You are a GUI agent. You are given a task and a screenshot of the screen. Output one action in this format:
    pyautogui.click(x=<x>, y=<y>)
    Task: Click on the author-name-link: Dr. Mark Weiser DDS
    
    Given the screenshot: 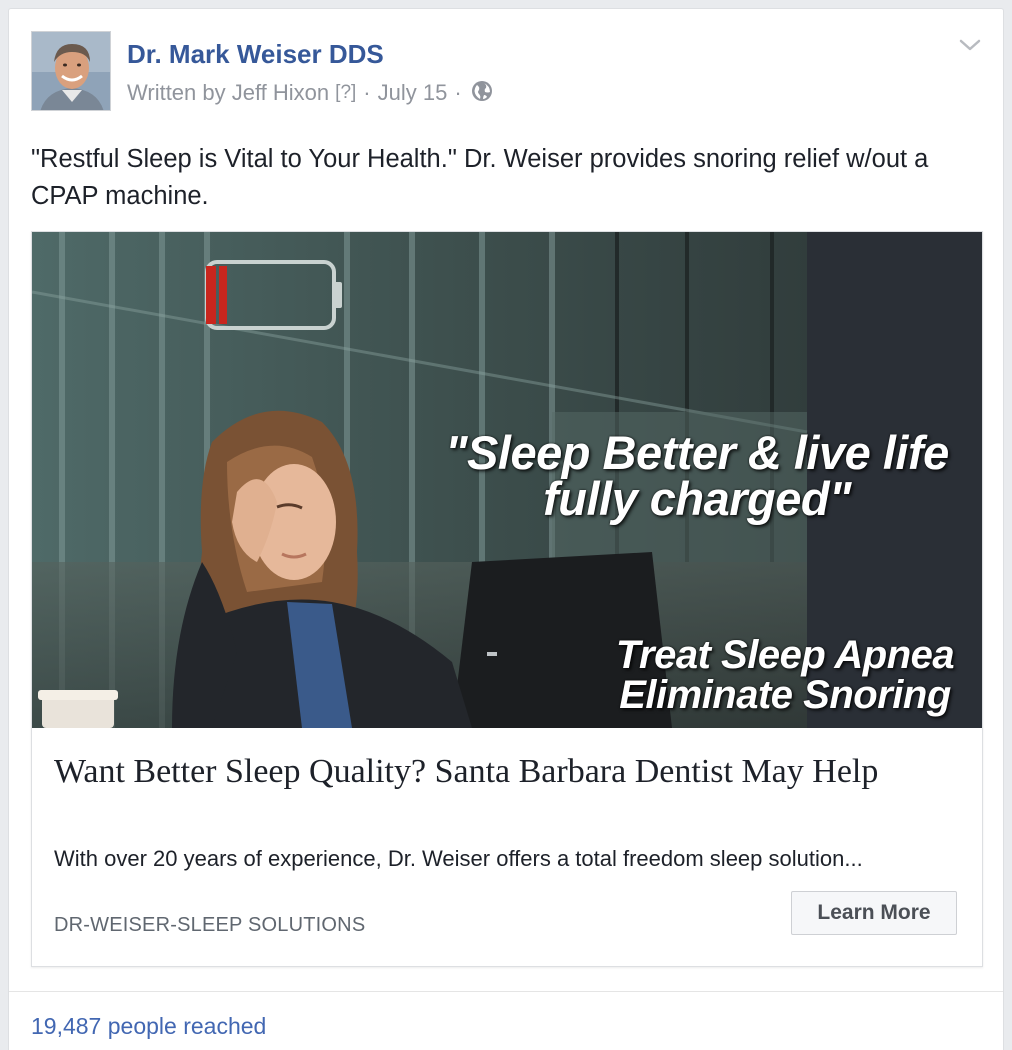 What is the action you would take?
    pyautogui.click(x=255, y=54)
    